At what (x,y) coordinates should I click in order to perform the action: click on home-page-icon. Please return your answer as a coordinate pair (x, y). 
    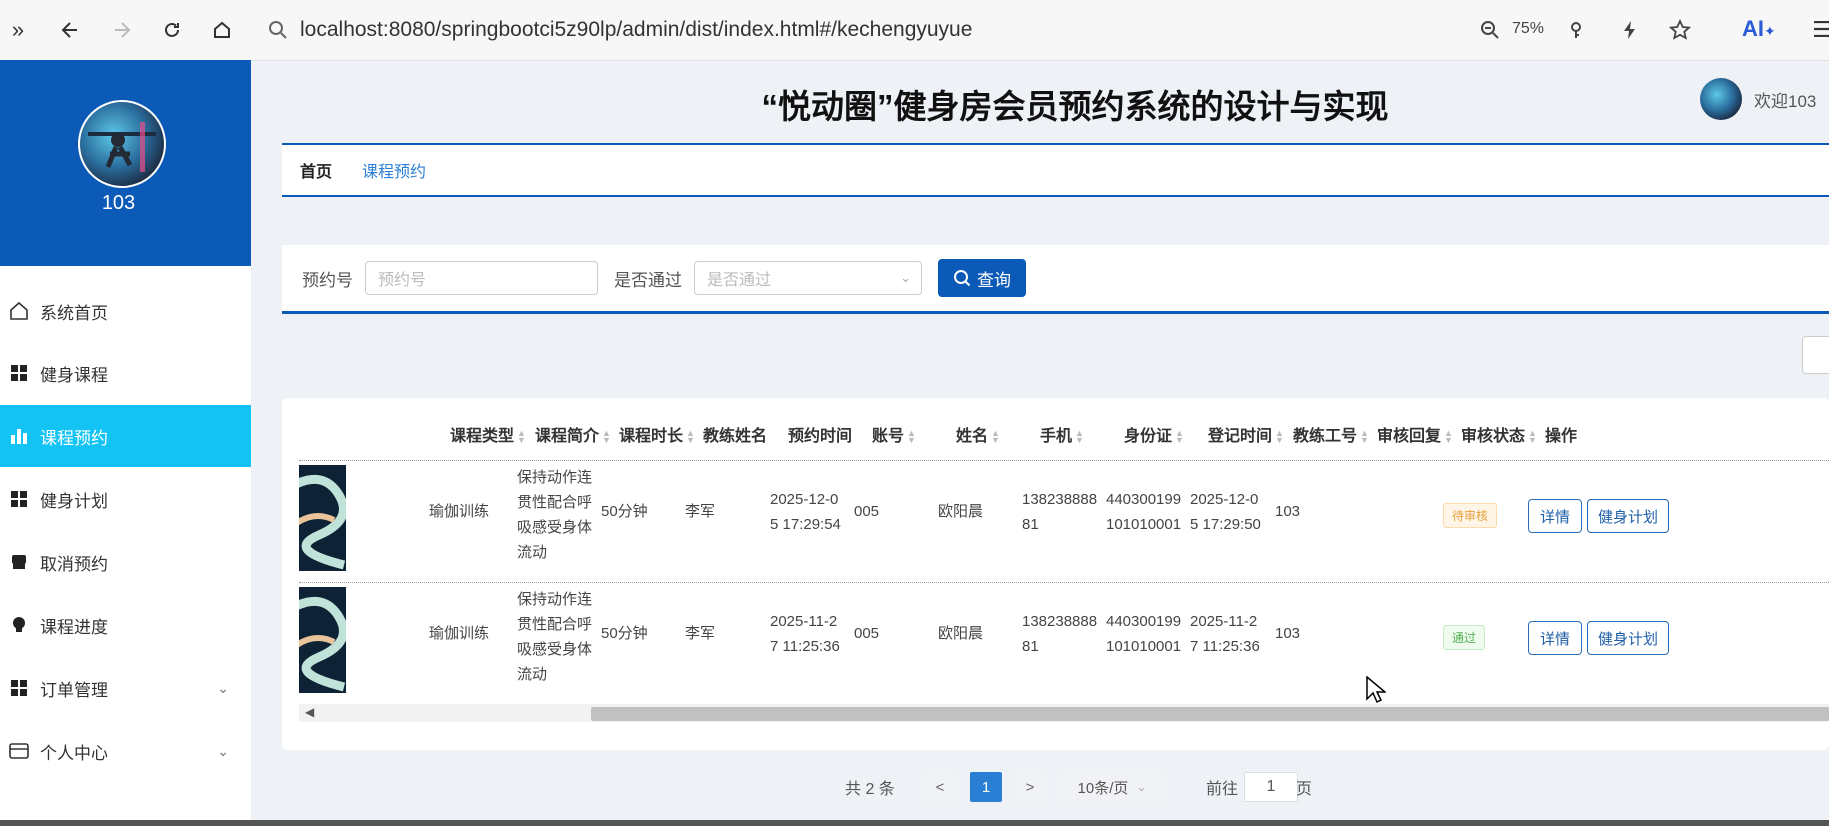
    Looking at the image, I should click on (222, 30).